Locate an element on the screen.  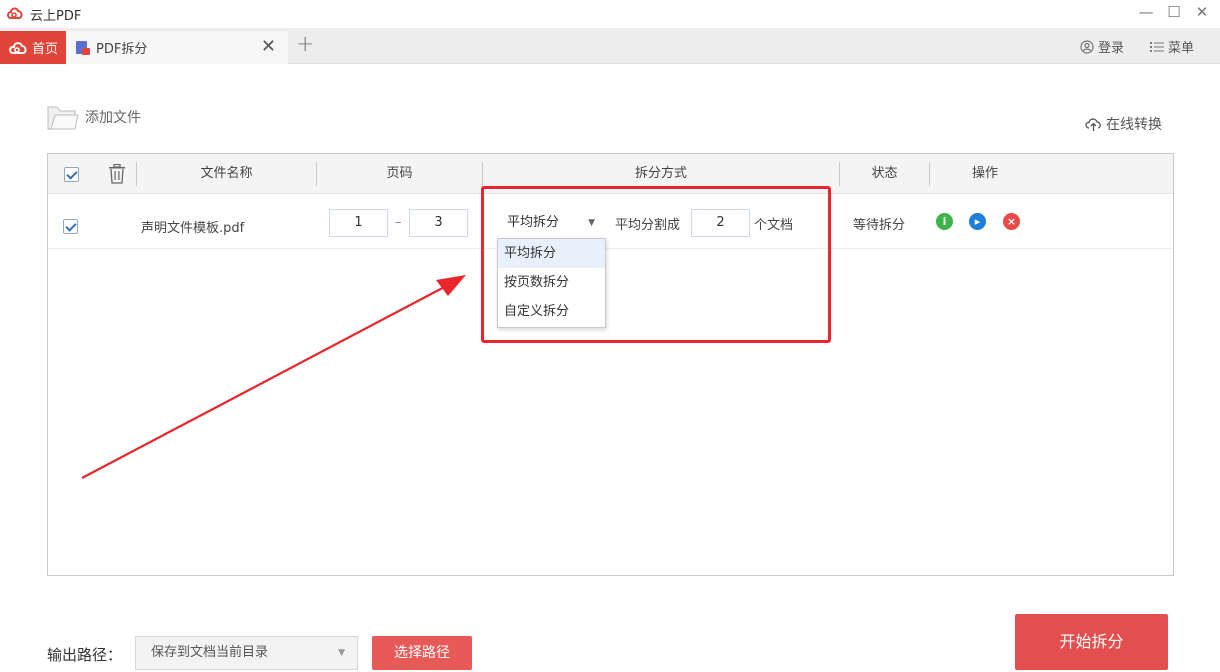
delete-icon: × is located at coordinates (1011, 221).